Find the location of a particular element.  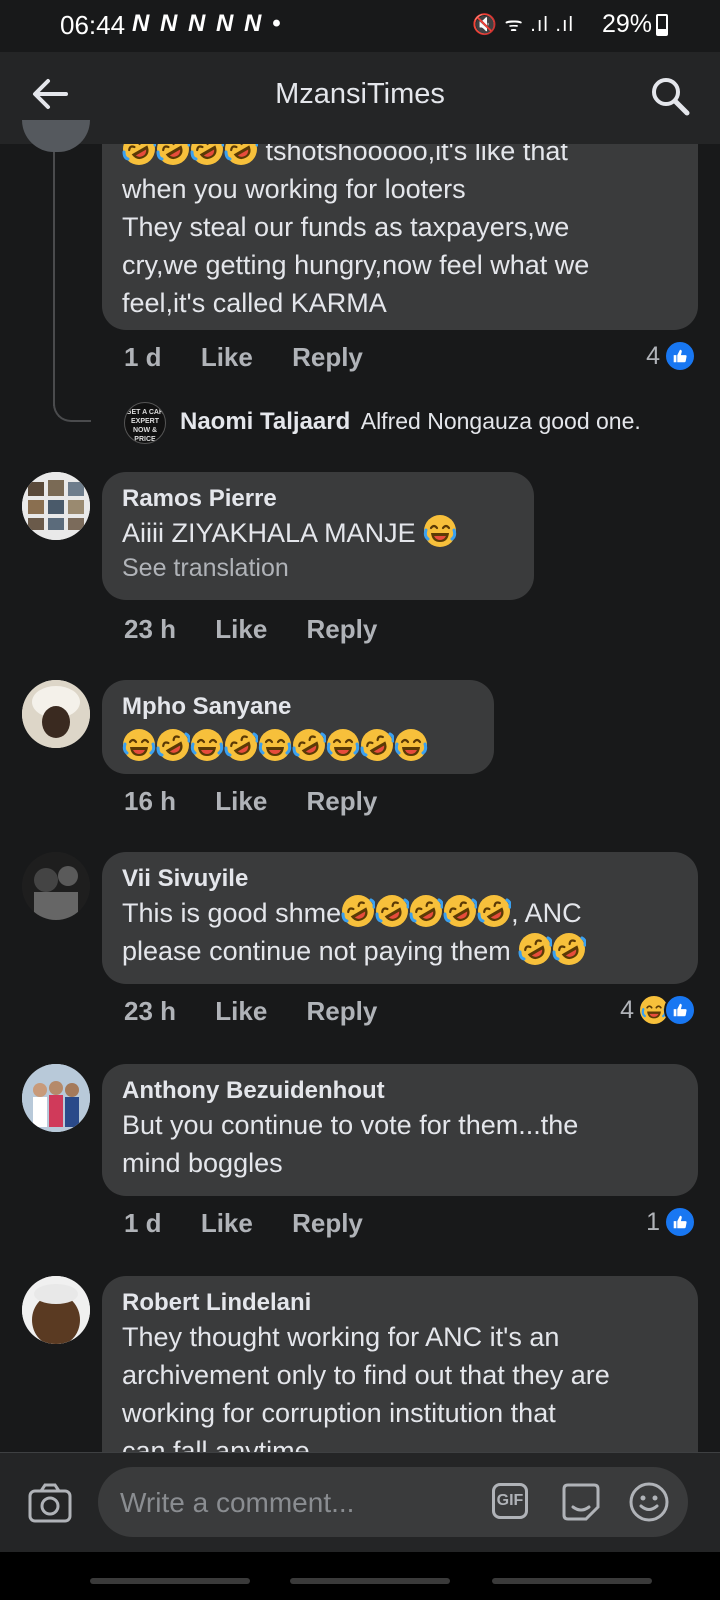

nav-back is located at coordinates (572, 1581).